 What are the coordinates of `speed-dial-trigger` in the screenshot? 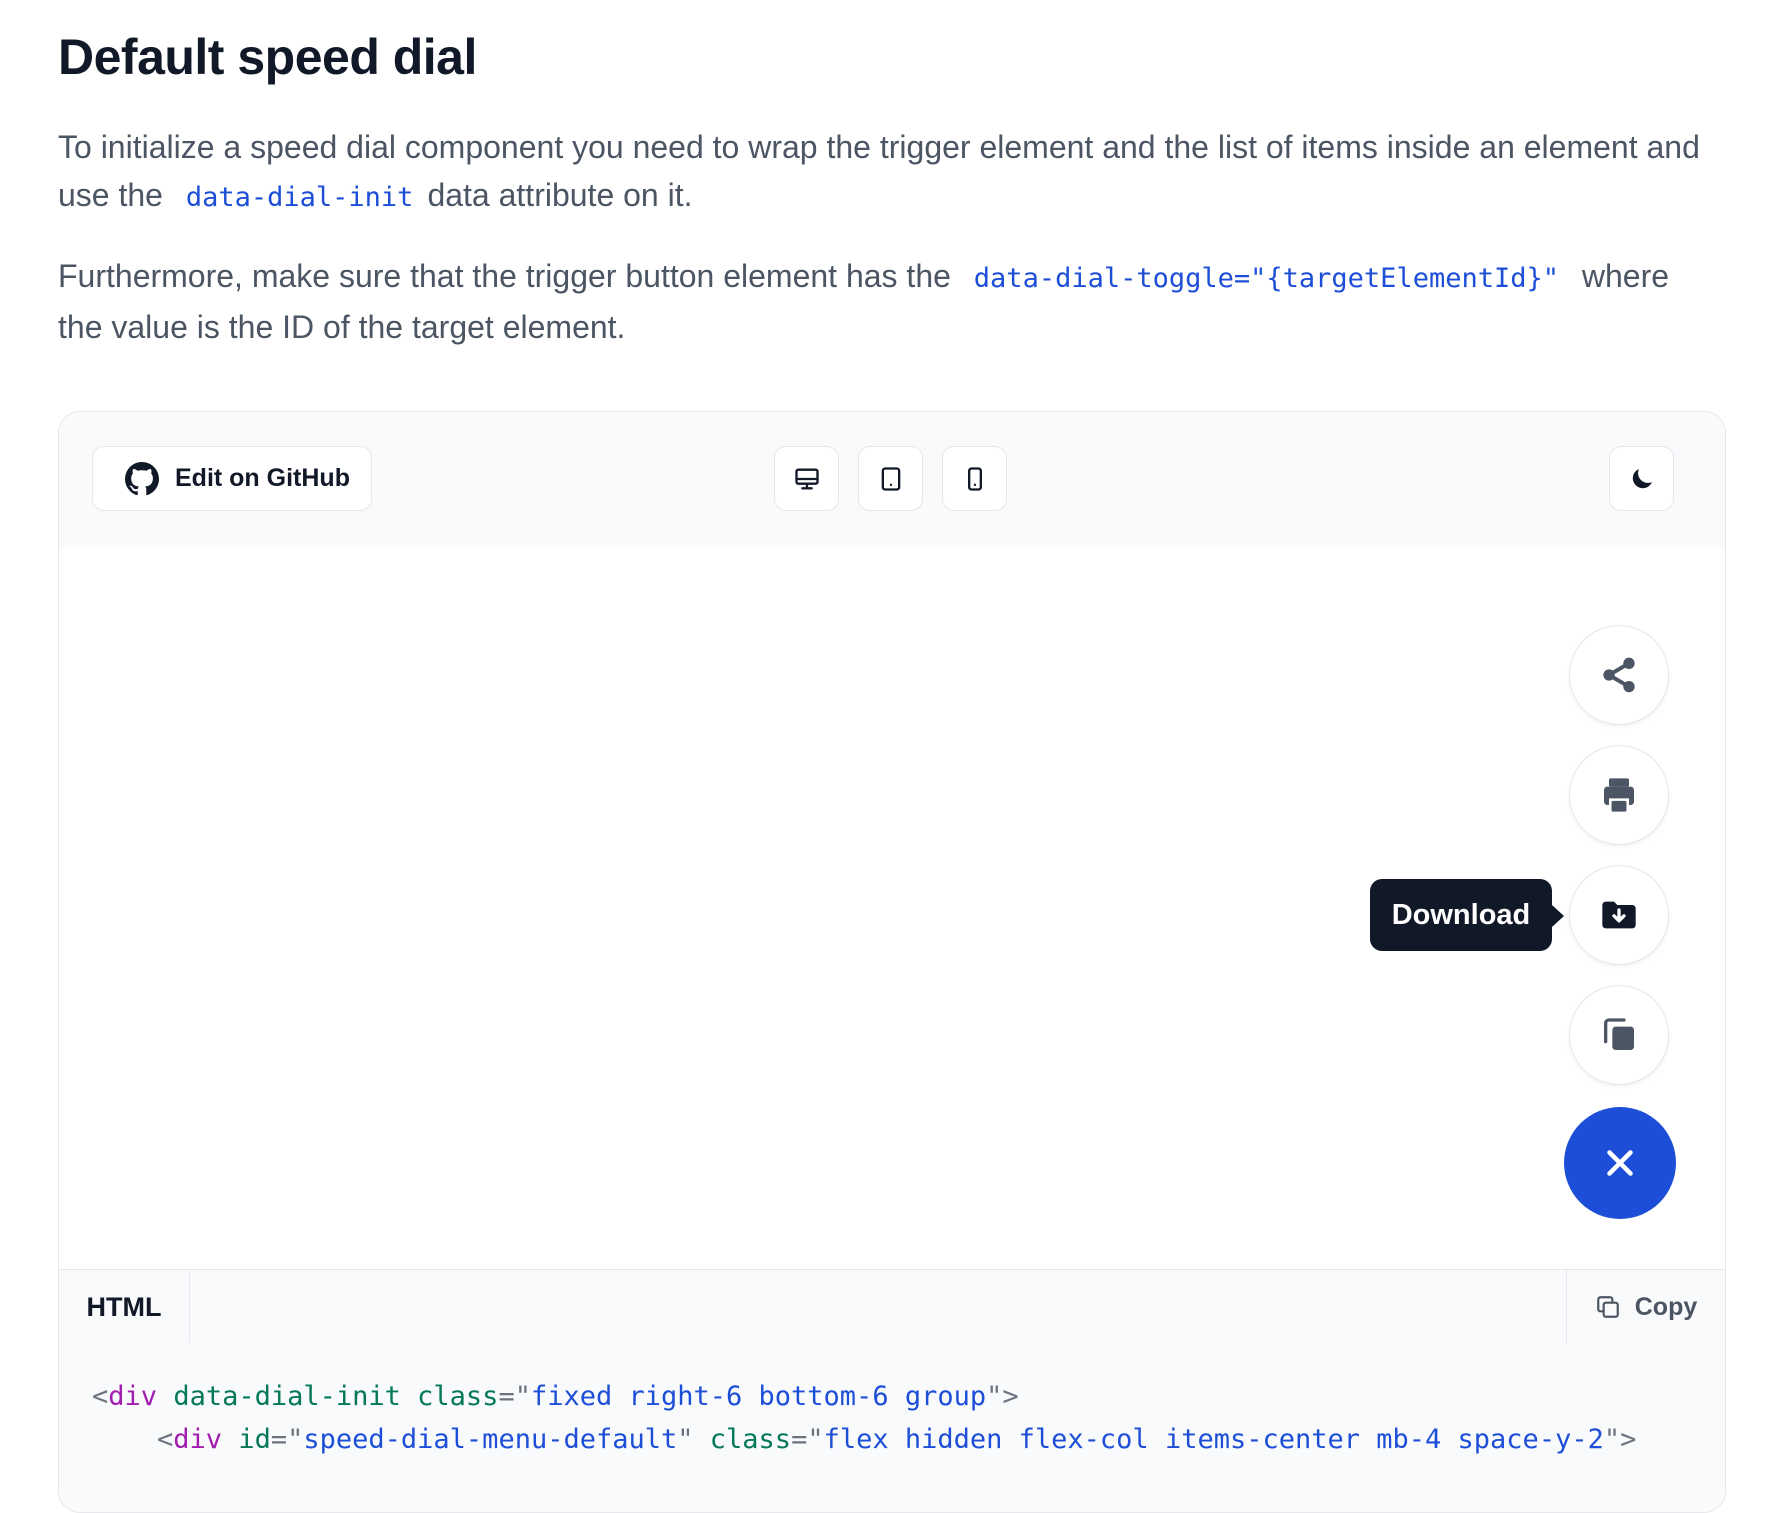 It's located at (1620, 1163).